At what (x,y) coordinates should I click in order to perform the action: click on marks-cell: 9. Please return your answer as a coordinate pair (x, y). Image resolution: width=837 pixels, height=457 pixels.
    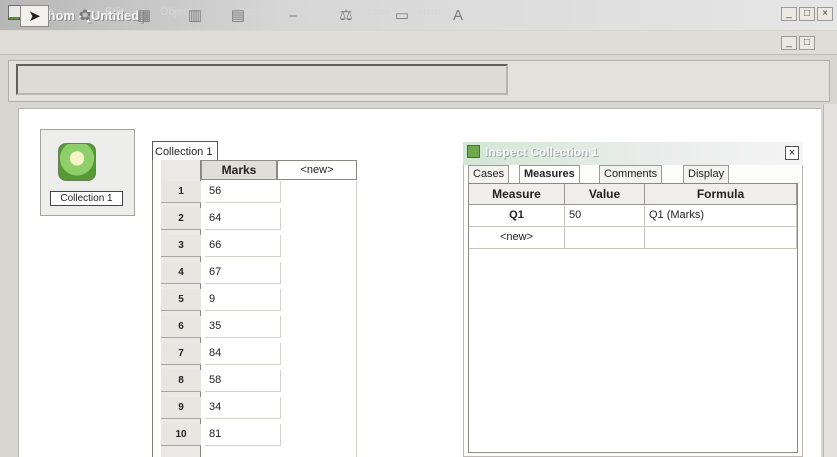
    Looking at the image, I should click on (243, 300).